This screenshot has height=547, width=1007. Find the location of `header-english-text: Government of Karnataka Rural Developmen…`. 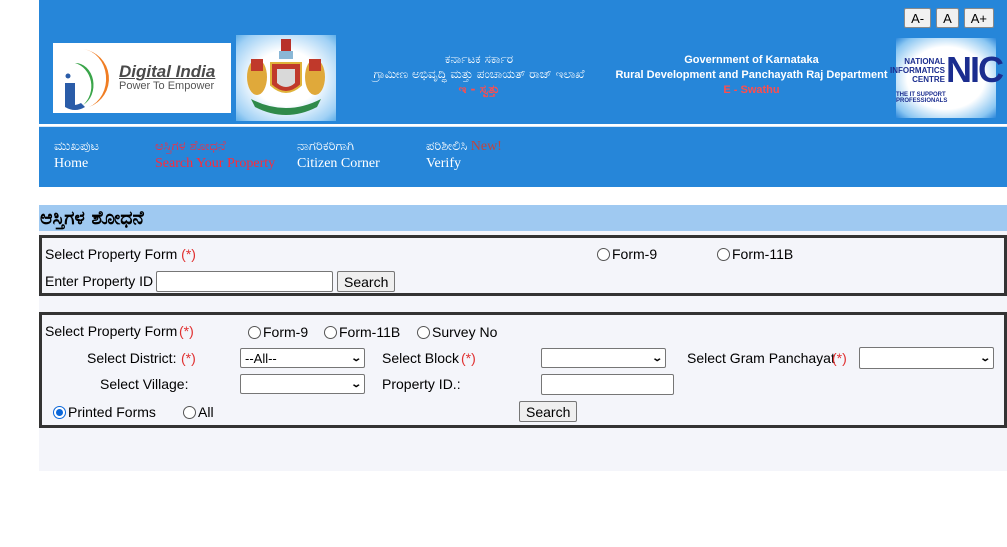

header-english-text: Government of Karnataka Rural Developmen… is located at coordinates (751, 75).